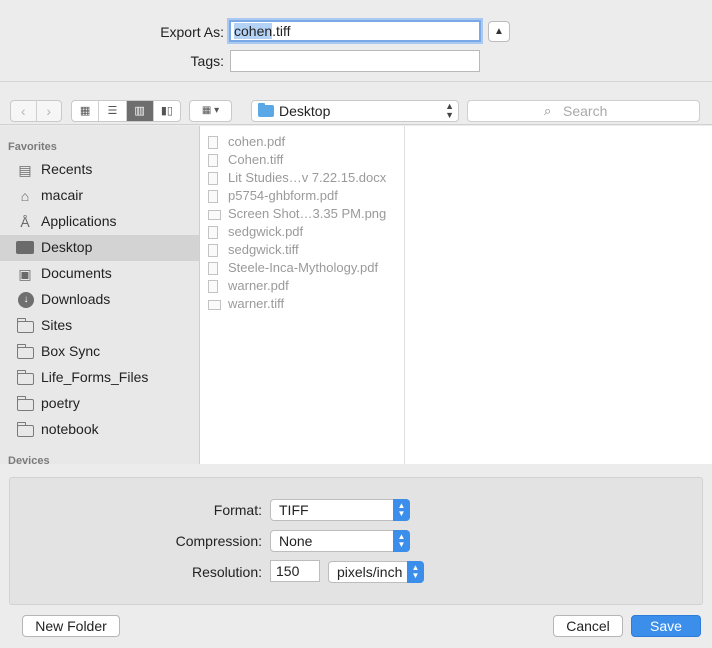  Describe the element at coordinates (71, 351) in the screenshot. I see `sidebar-item-label: Box Sync` at that location.